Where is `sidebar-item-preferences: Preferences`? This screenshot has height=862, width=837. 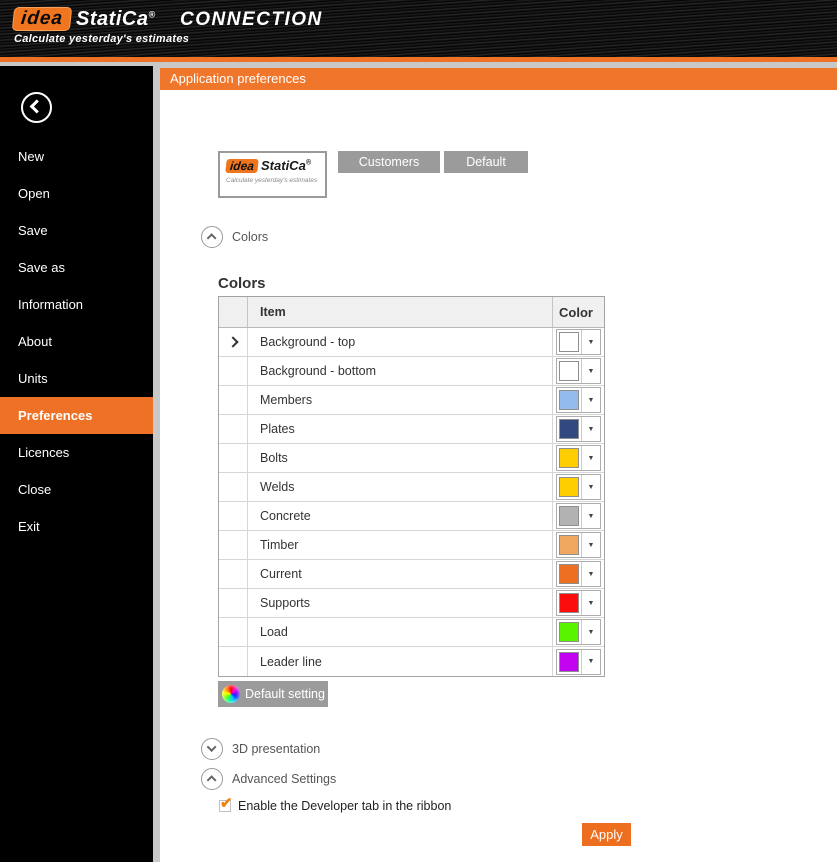
sidebar-item-preferences: Preferences is located at coordinates (76, 415).